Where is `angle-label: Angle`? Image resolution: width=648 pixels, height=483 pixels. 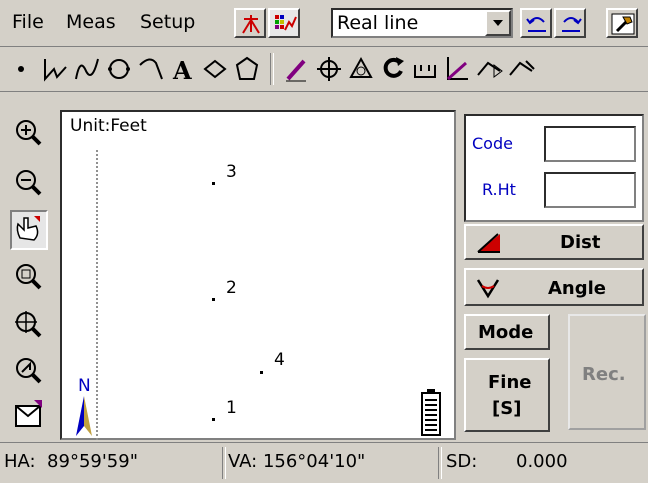
angle-label: Angle is located at coordinates (577, 288).